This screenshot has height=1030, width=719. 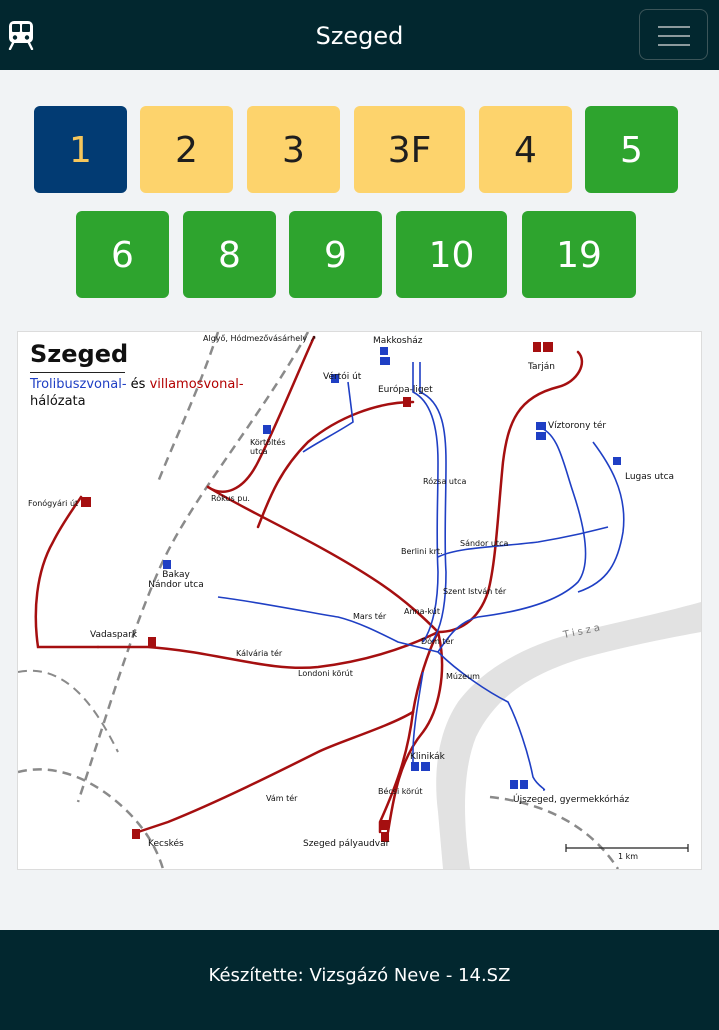 I want to click on line-button-10: 10, so click(x=451, y=254).